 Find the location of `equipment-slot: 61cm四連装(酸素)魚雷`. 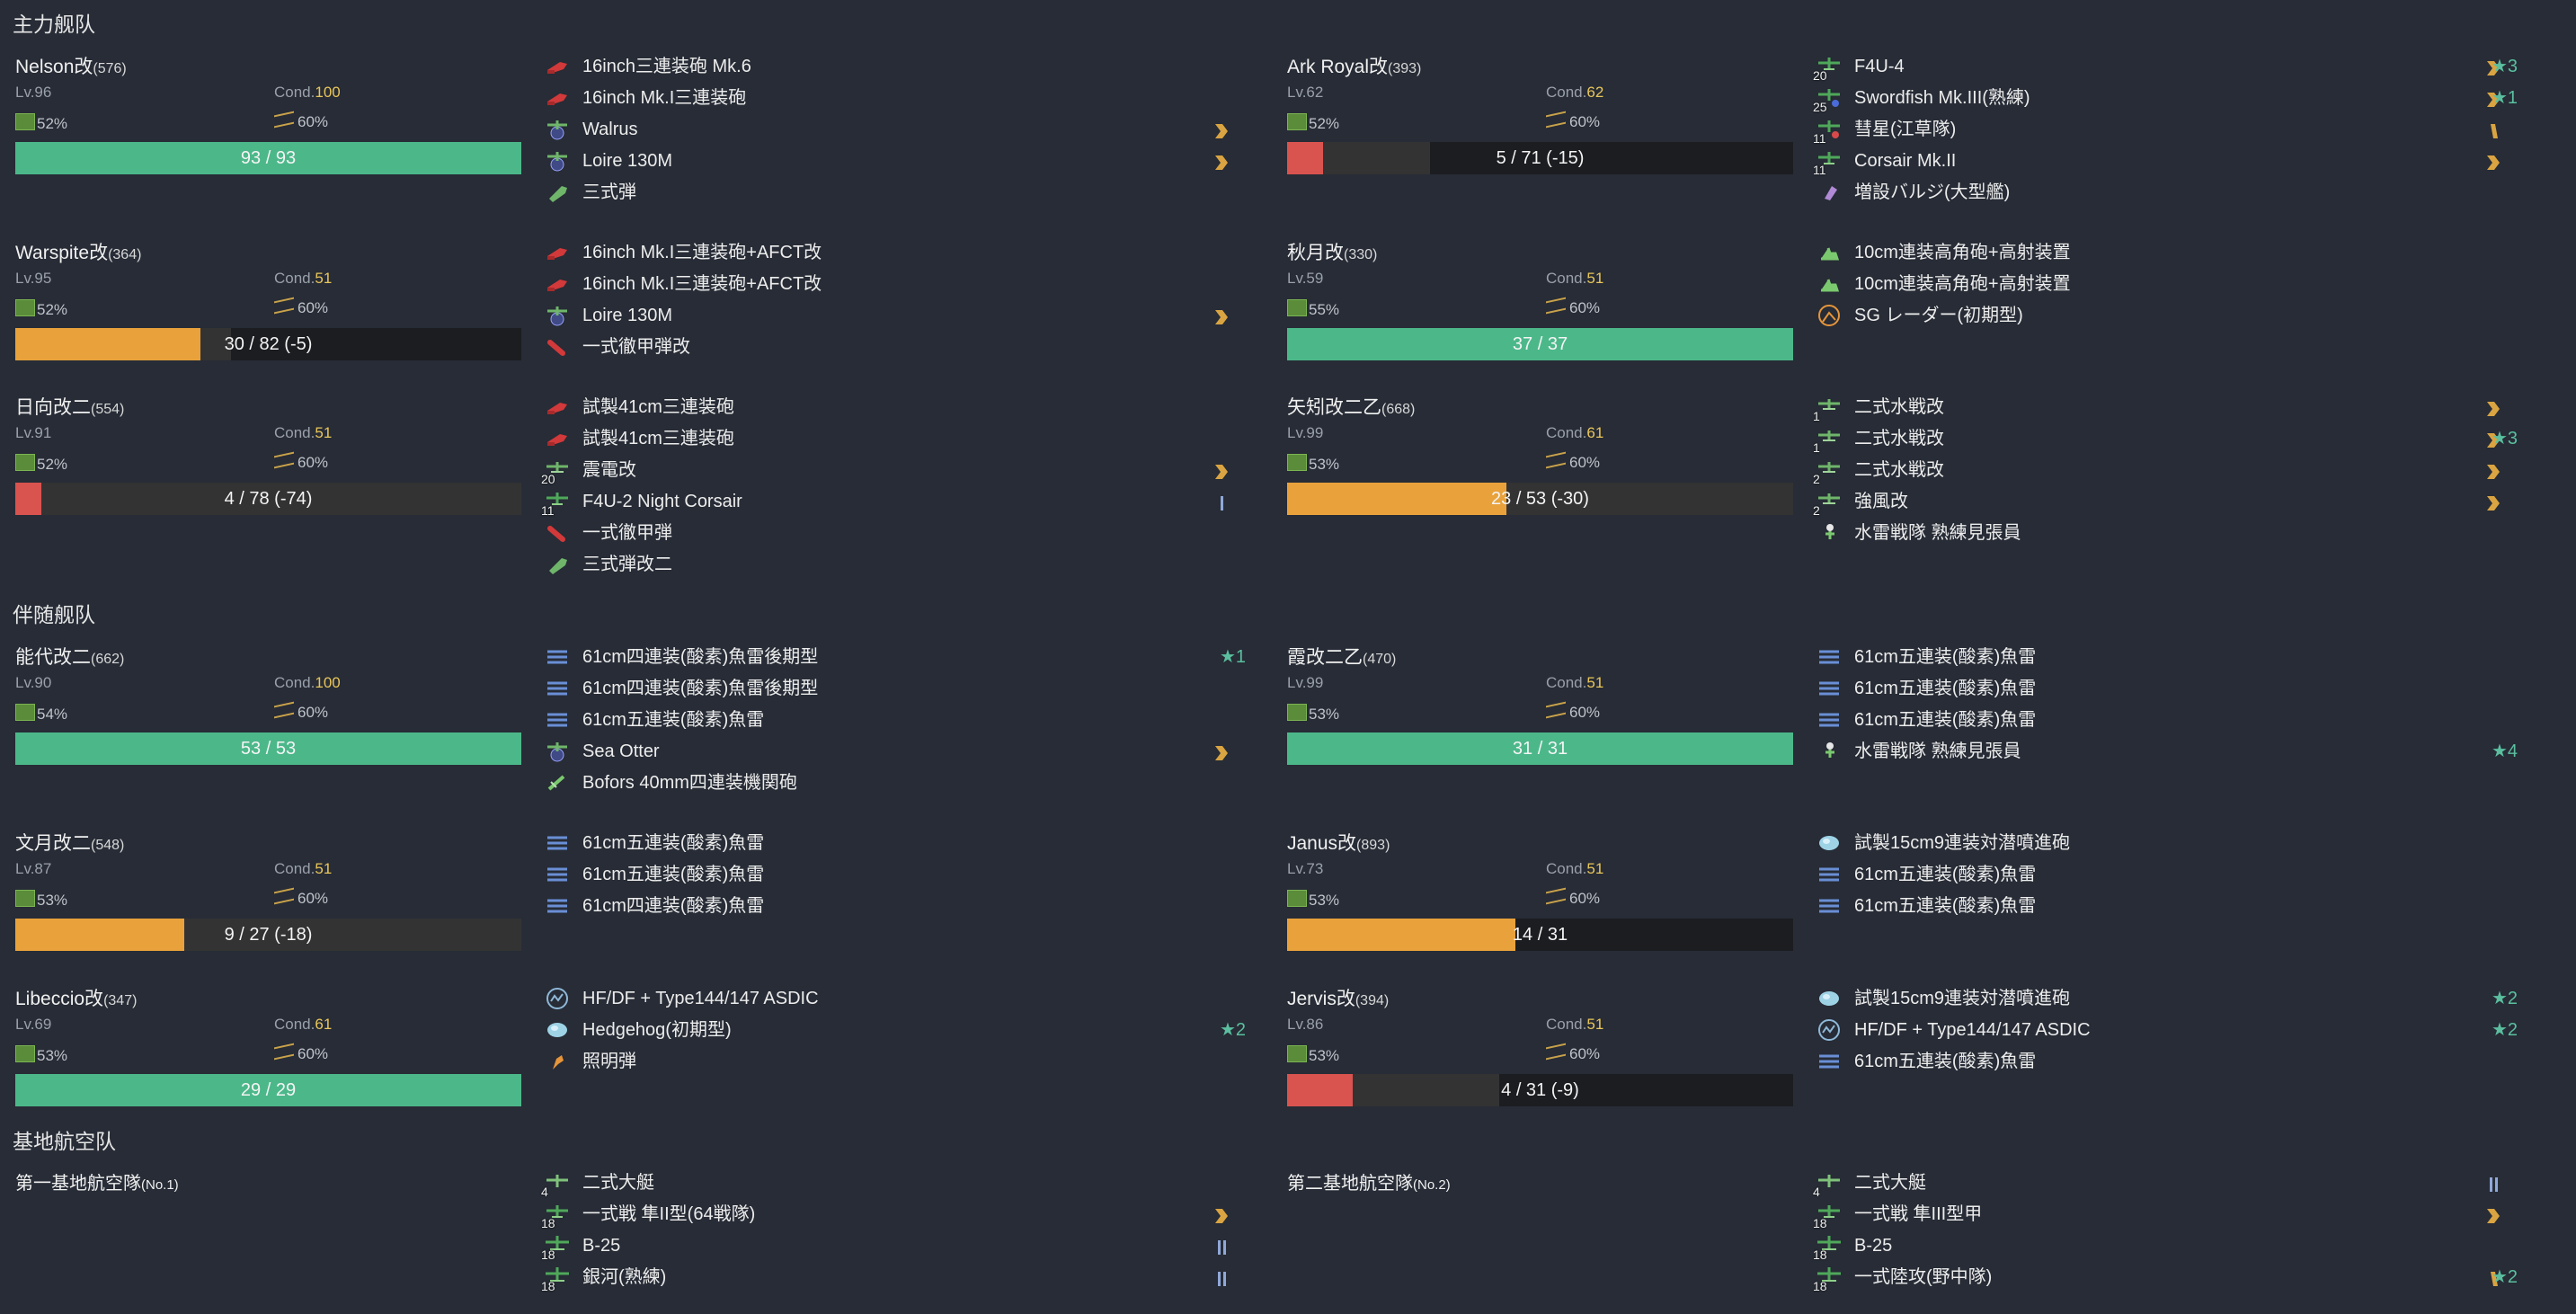

equipment-slot: 61cm四連装(酸素)魚雷 is located at coordinates (891, 908).